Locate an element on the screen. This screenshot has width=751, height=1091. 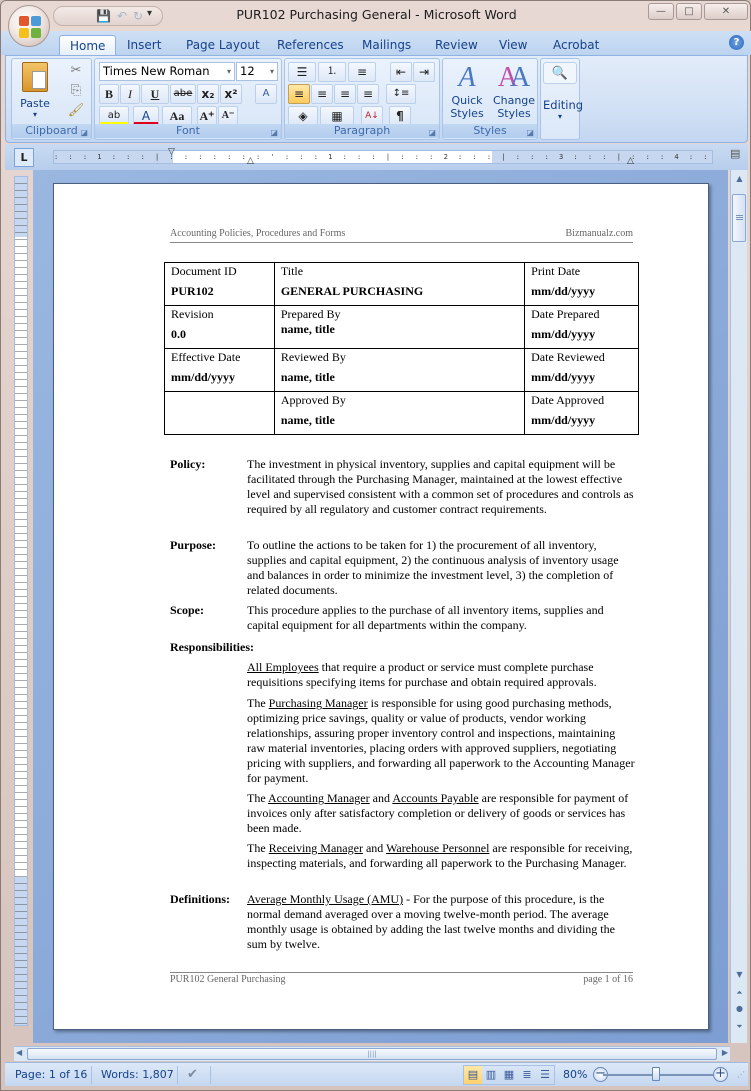
format-painter-icon: 🖌 is located at coordinates (76, 110).